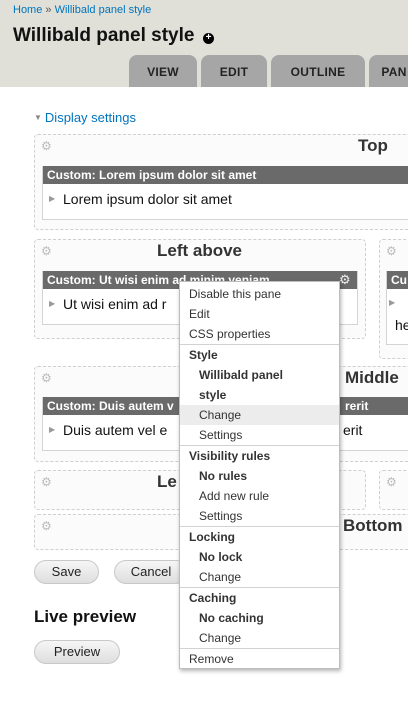 This screenshot has width=408, height=701. I want to click on menu-style-value: Willibald panel, so click(241, 375).